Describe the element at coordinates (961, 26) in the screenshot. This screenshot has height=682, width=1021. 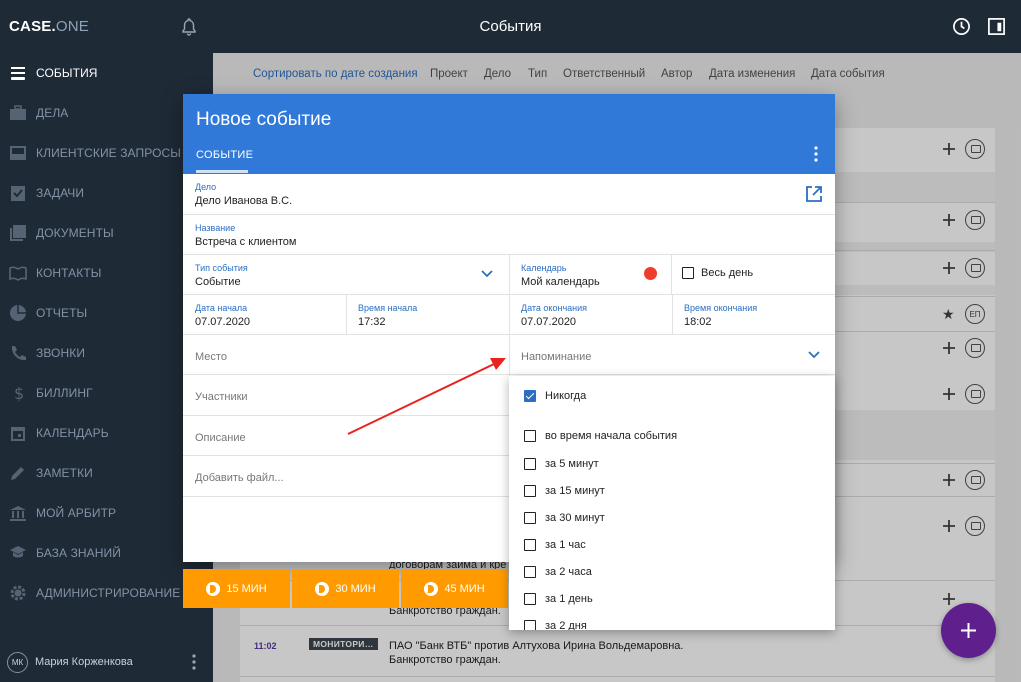
I see `clock-icon` at that location.